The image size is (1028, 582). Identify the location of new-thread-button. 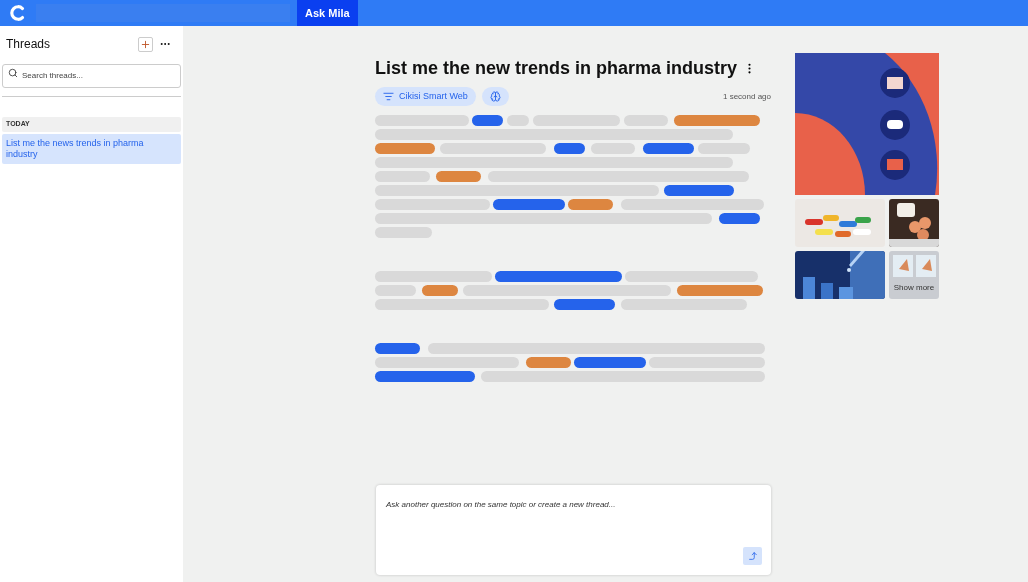
(145, 44).